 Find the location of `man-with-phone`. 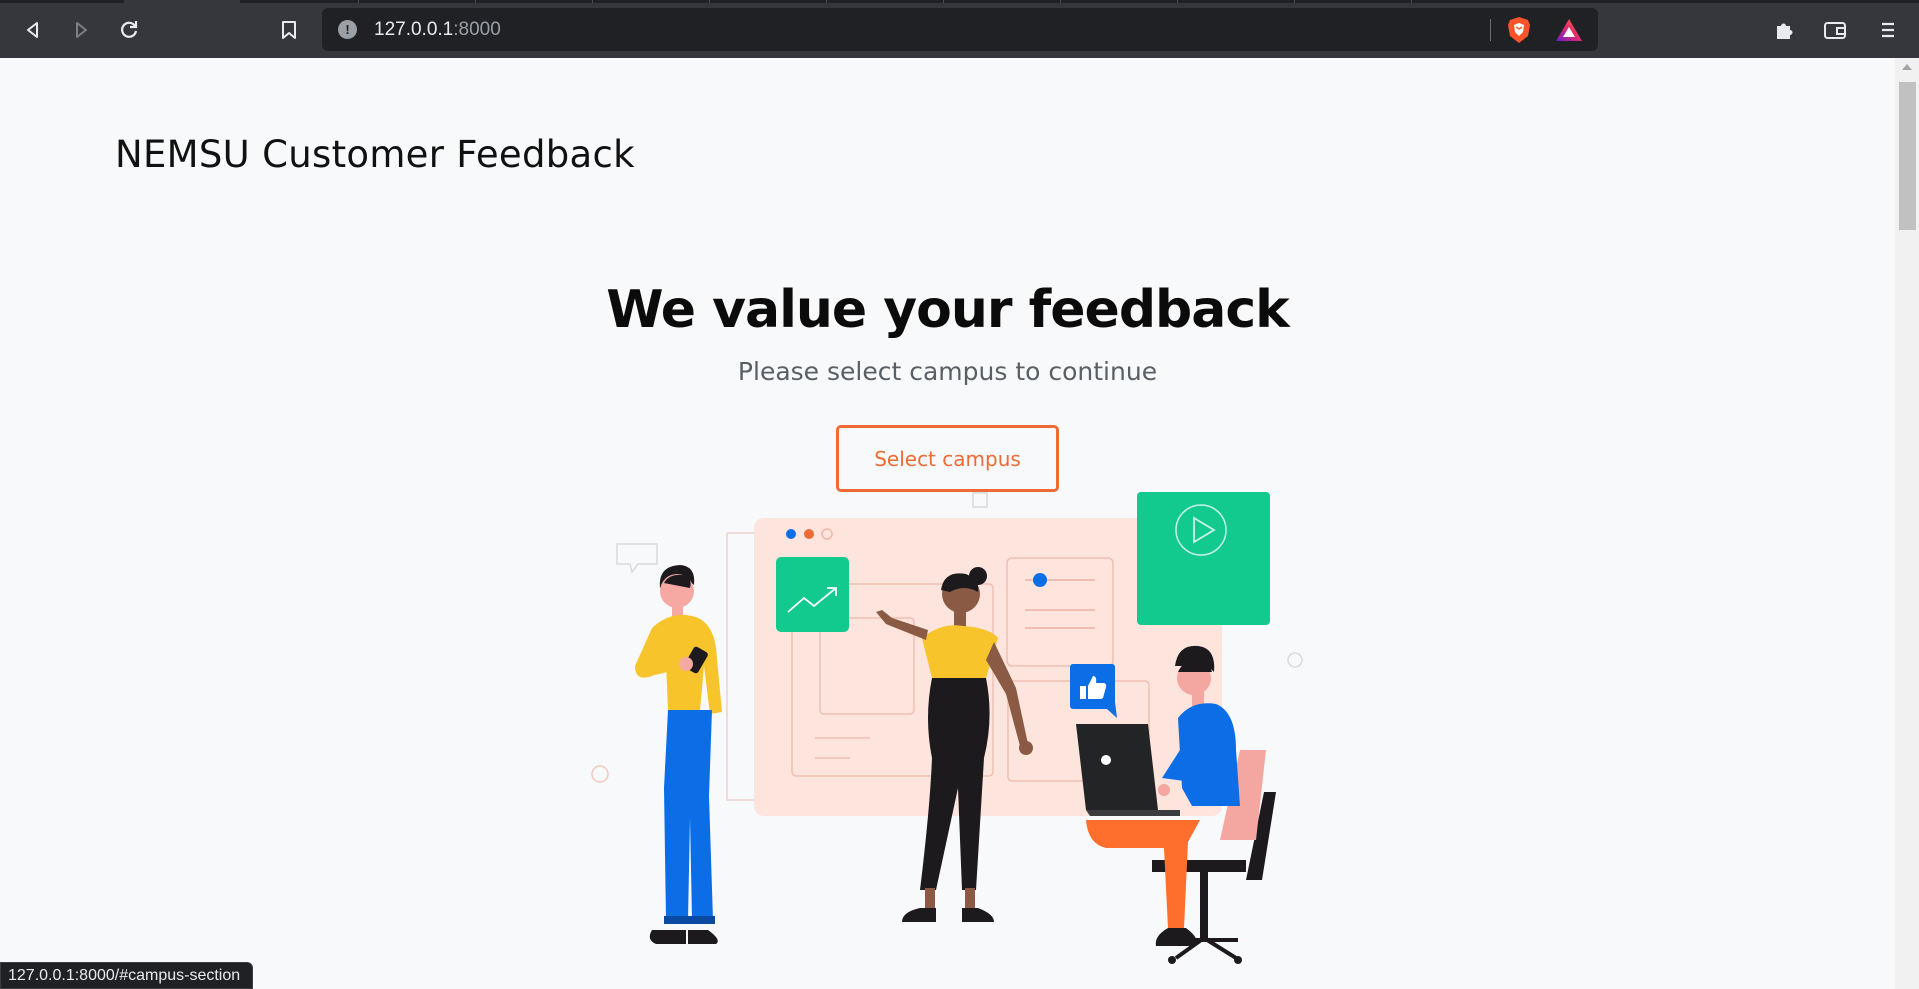

man-with-phone is located at coordinates (678, 754).